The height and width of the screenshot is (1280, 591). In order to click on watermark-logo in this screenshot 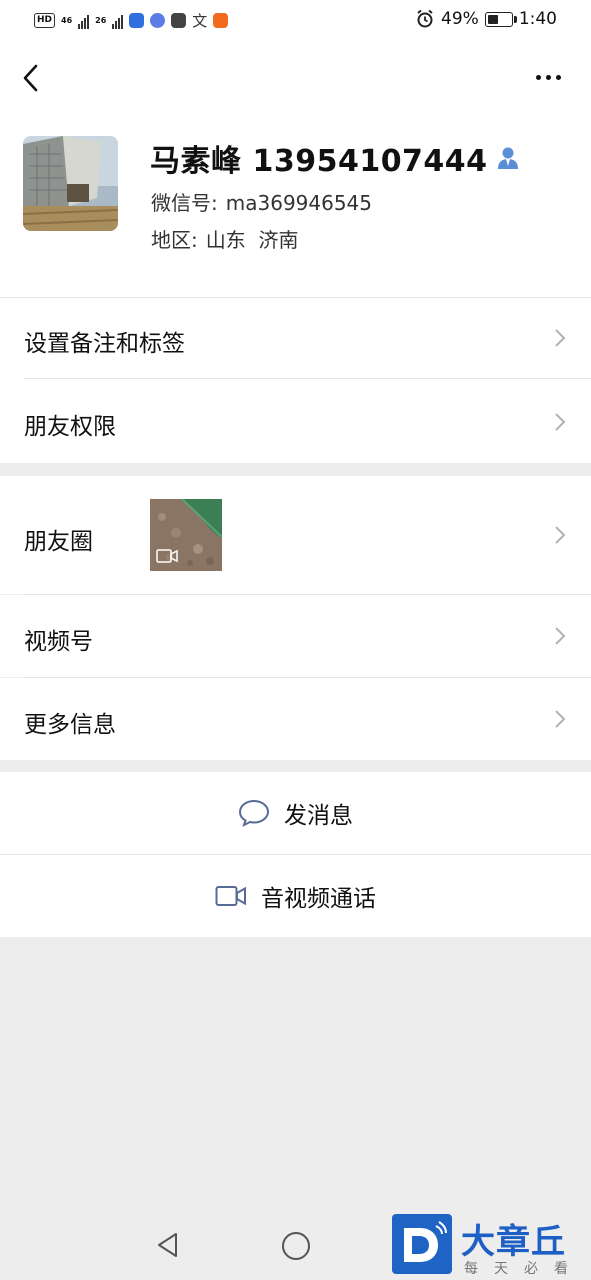, I will do `click(422, 1244)`.